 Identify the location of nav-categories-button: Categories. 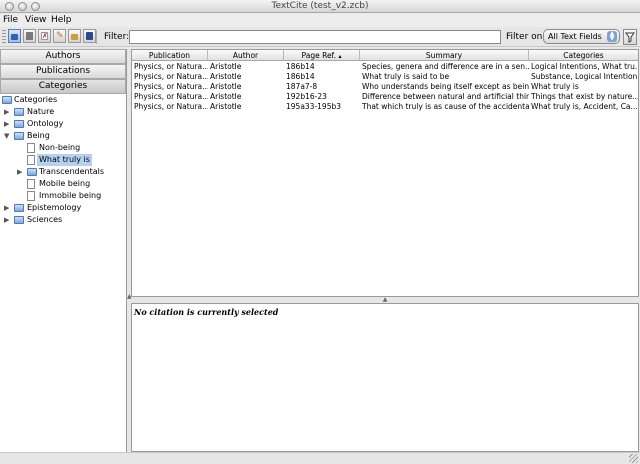
(63, 86).